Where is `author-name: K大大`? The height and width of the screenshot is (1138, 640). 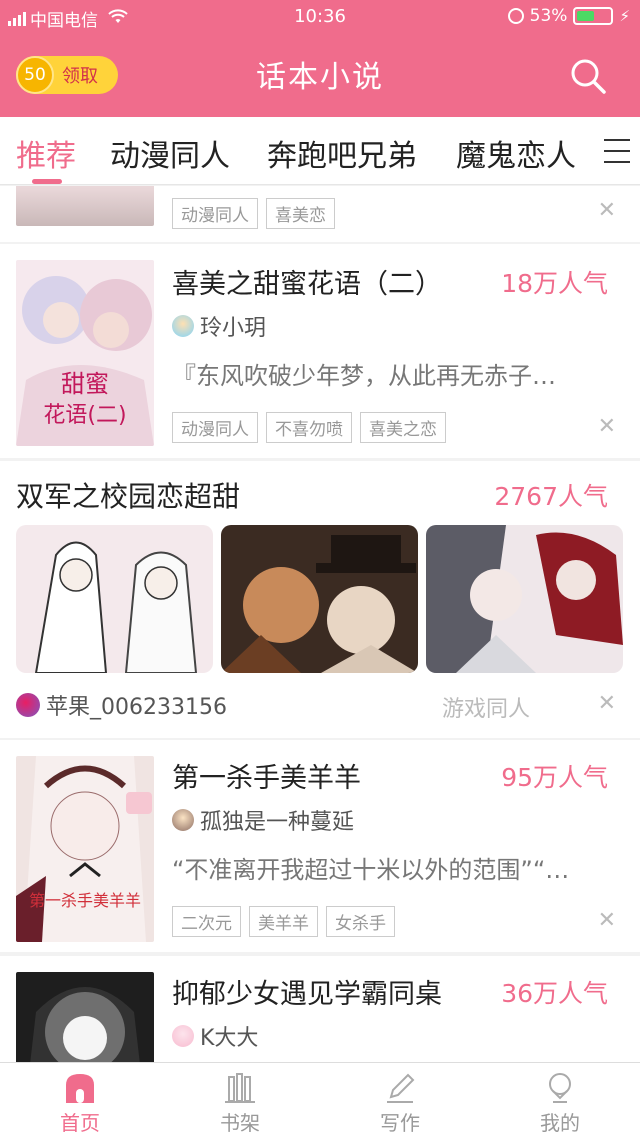
author-name: K大大 is located at coordinates (229, 1038).